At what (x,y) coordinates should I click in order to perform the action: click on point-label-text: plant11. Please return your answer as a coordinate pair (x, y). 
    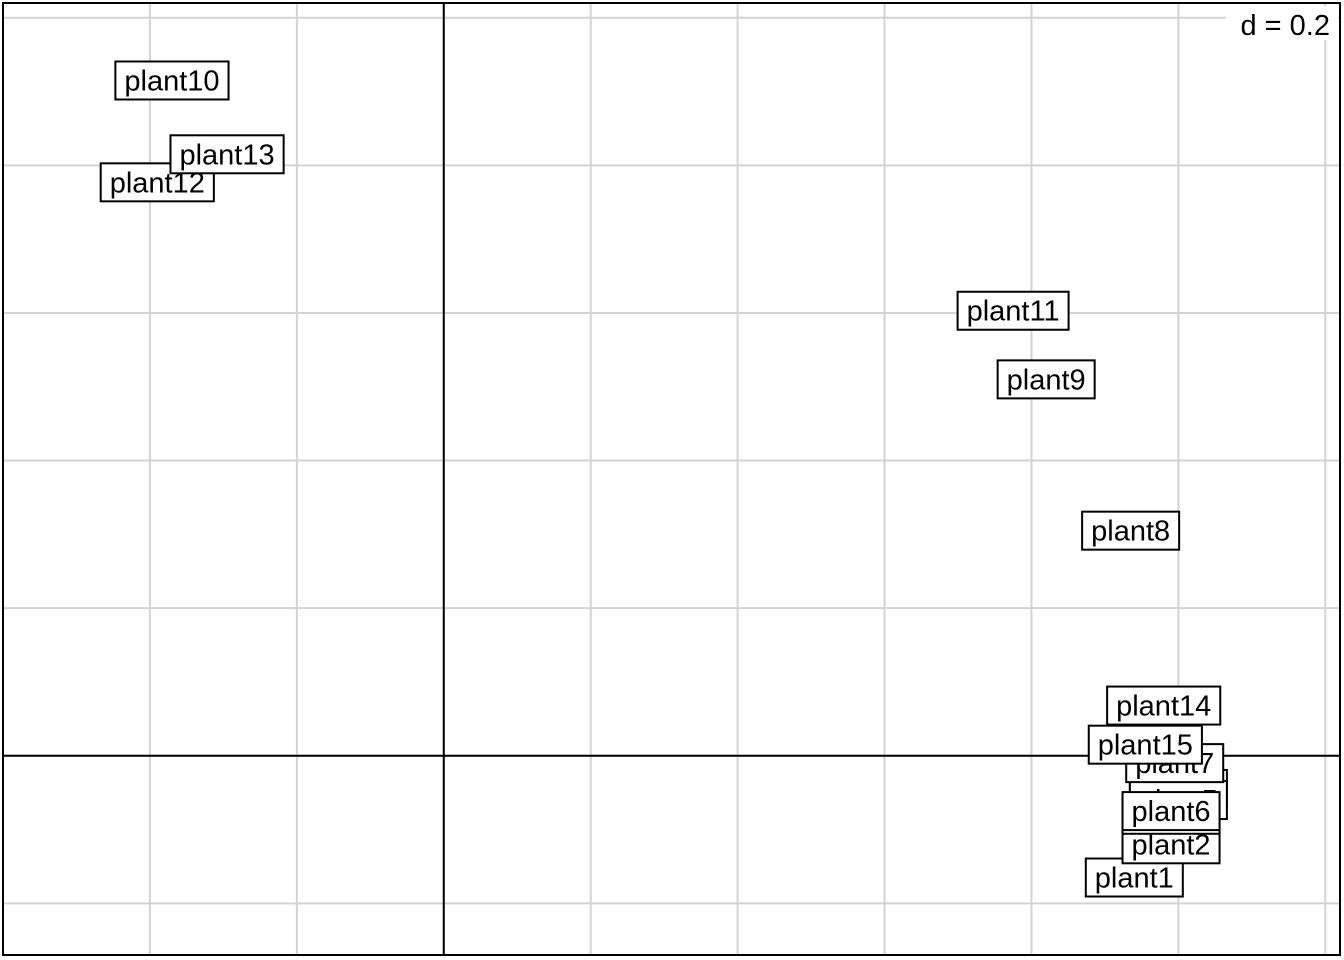
    Looking at the image, I should click on (1013, 312).